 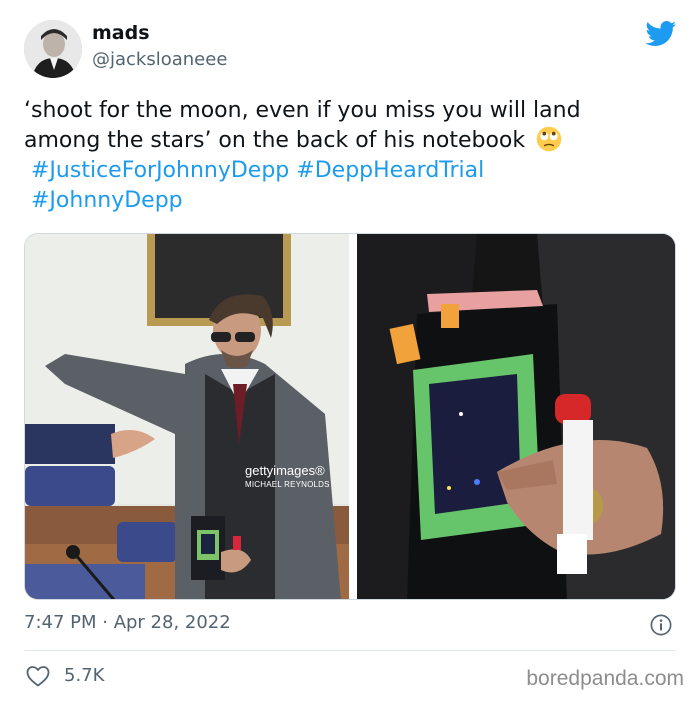 I want to click on info-icon, so click(x=661, y=625).